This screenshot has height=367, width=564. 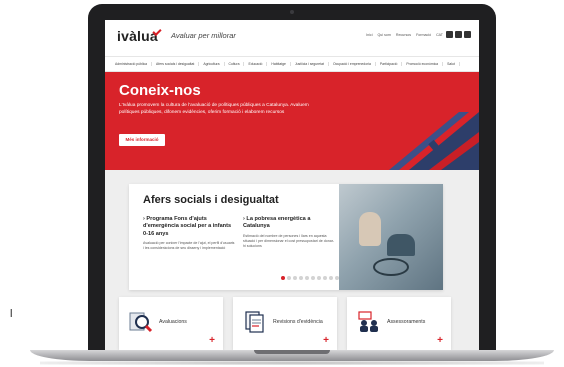 What do you see at coordinates (423, 35) in the screenshot?
I see `top-link-training: Formació` at bounding box center [423, 35].